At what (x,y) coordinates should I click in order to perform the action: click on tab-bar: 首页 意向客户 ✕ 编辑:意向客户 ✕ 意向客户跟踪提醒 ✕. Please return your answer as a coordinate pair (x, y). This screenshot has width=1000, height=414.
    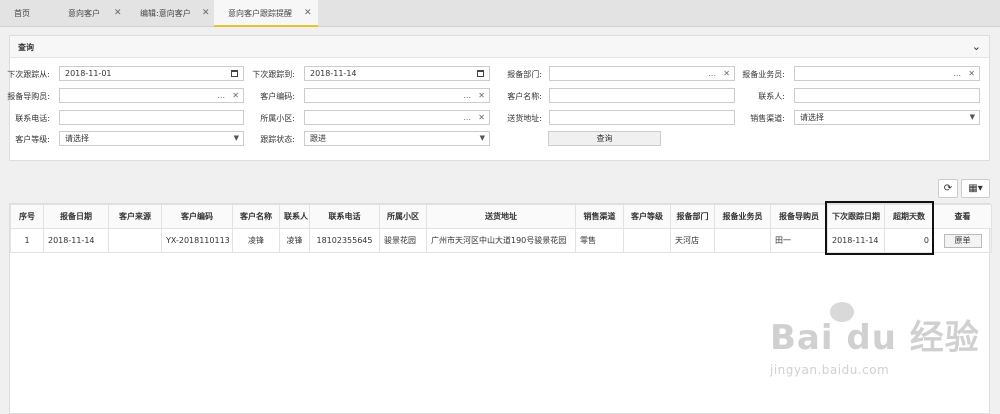
    Looking at the image, I should click on (500, 13).